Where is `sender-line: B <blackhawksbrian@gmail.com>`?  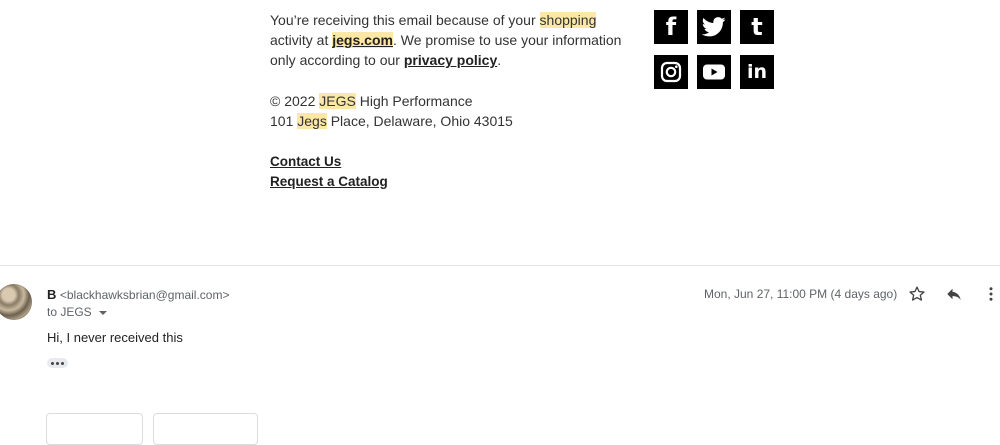
sender-line: B <blackhawksbrian@gmail.com> is located at coordinates (138, 294).